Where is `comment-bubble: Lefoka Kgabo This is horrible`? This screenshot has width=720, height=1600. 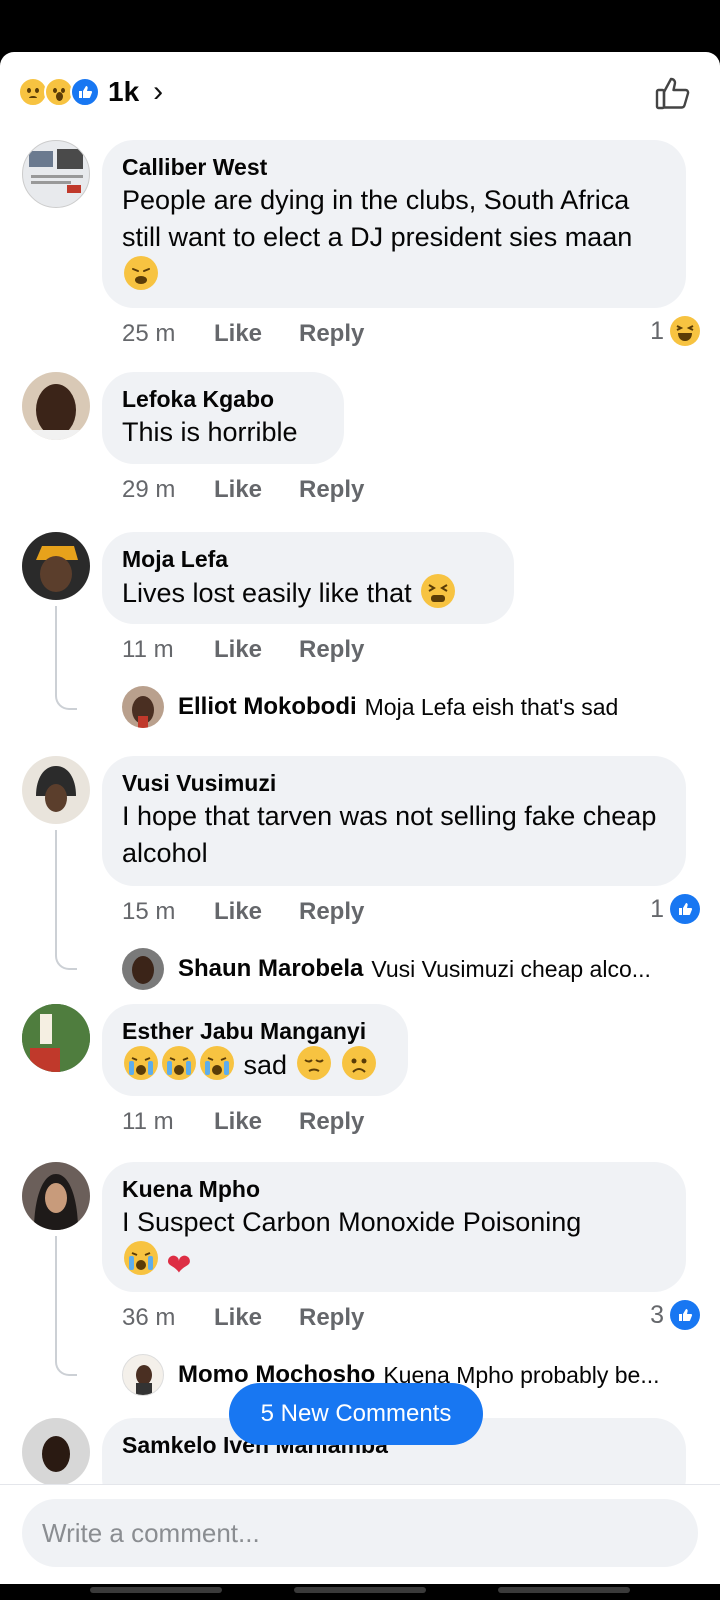
comment-bubble: Lefoka Kgabo This is horrible is located at coordinates (223, 418).